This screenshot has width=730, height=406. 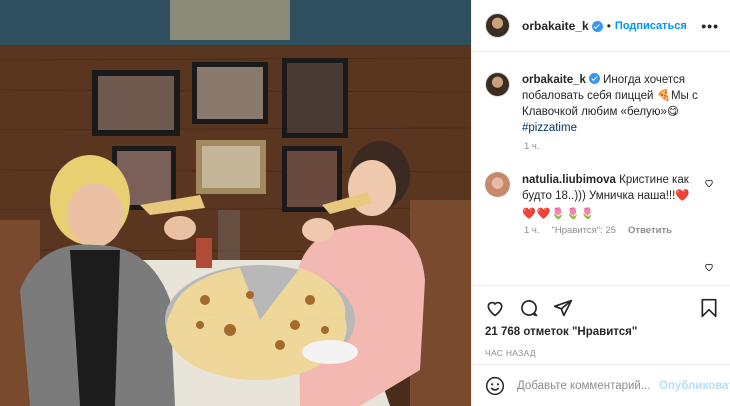 What do you see at coordinates (532, 146) in the screenshot?
I see `caption-timestamp: 1 ч.` at bounding box center [532, 146].